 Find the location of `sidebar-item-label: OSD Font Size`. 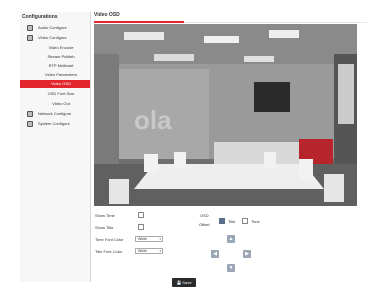

sidebar-item-label: OSD Font Size is located at coordinates (61, 93).